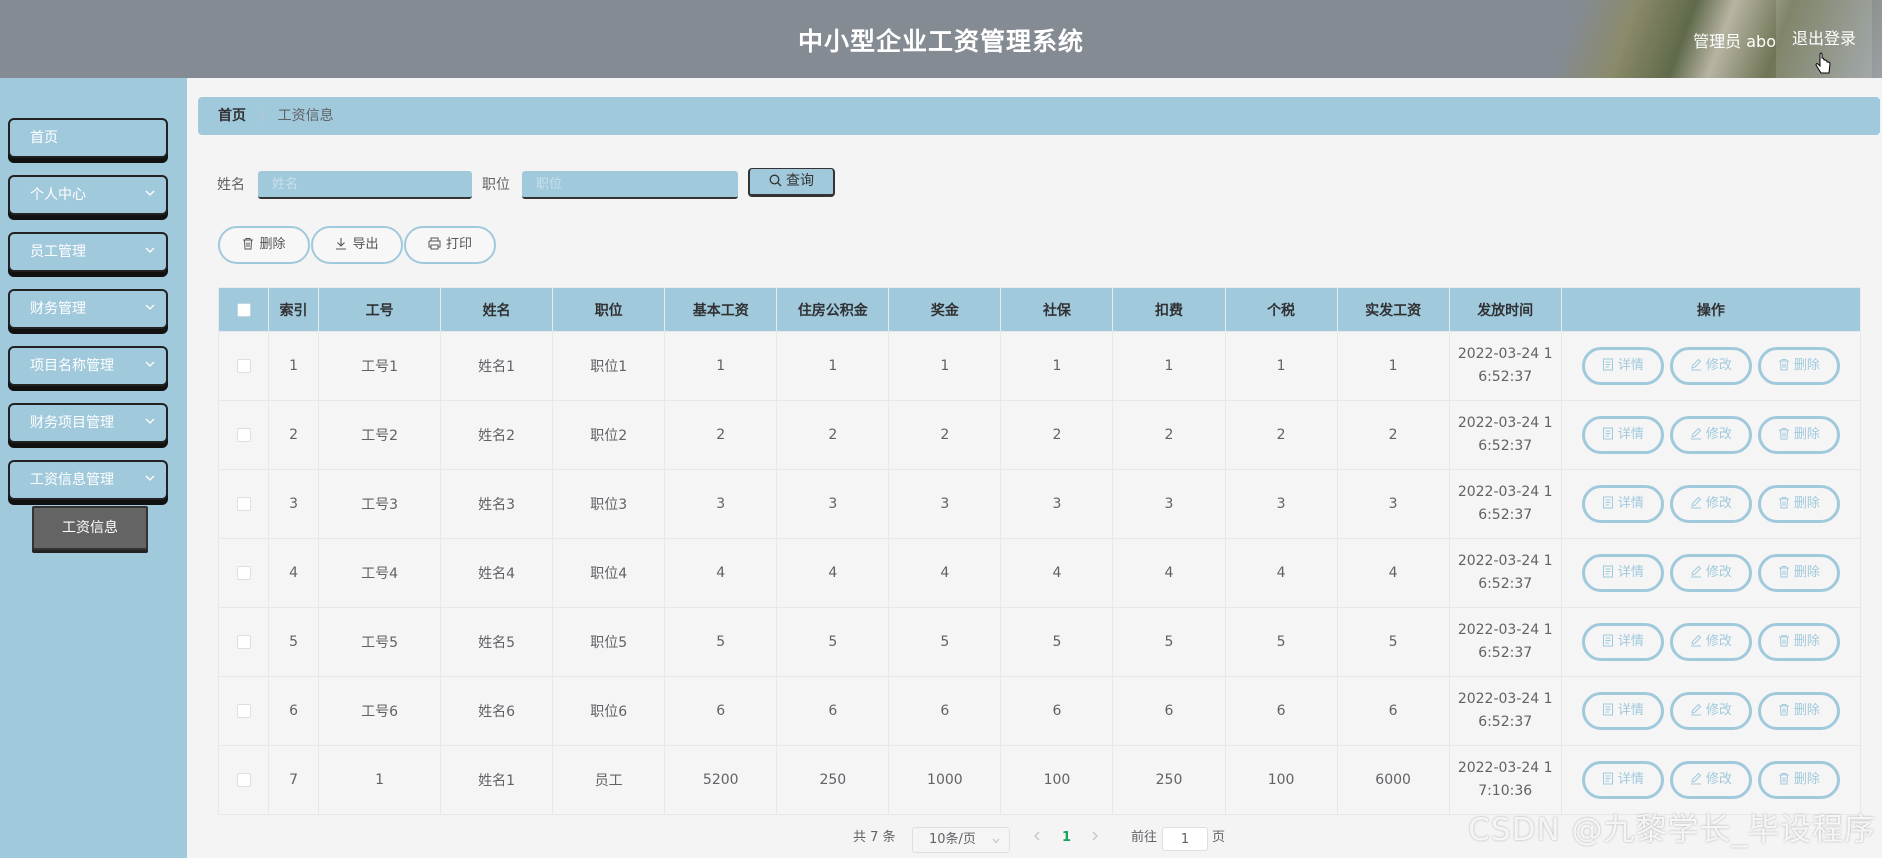 The height and width of the screenshot is (858, 1882). Describe the element at coordinates (380, 780) in the screenshot. I see `job-number-cell: 1` at that location.